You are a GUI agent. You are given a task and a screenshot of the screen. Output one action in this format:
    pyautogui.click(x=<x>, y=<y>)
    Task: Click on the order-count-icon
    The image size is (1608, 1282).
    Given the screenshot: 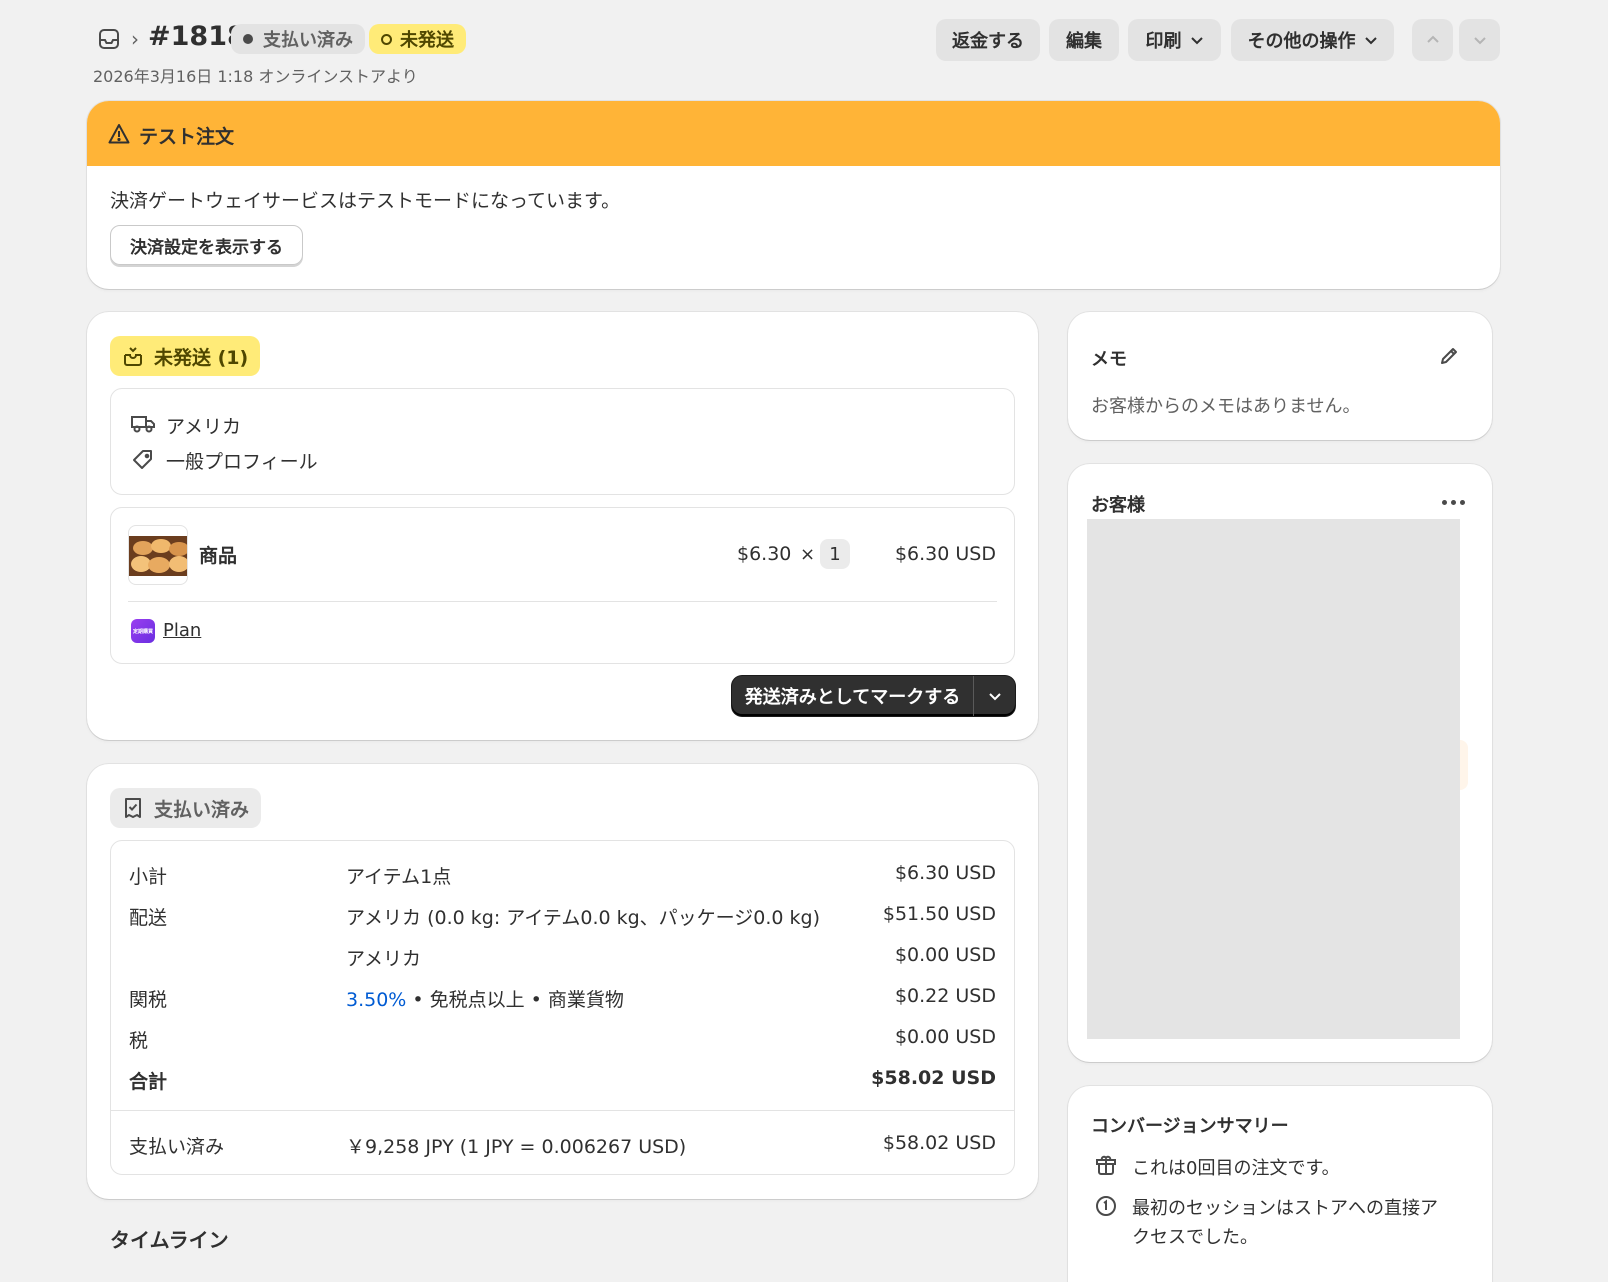 What is the action you would take?
    pyautogui.click(x=1106, y=1165)
    